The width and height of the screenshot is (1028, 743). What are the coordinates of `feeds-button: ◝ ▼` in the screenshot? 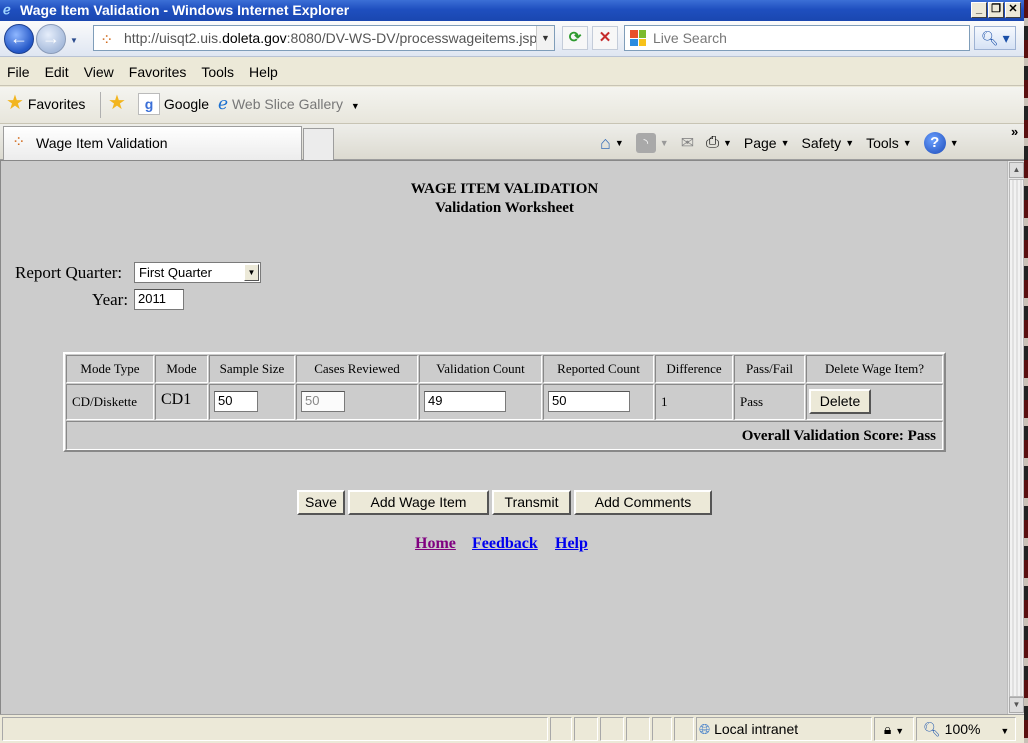 It's located at (652, 143).